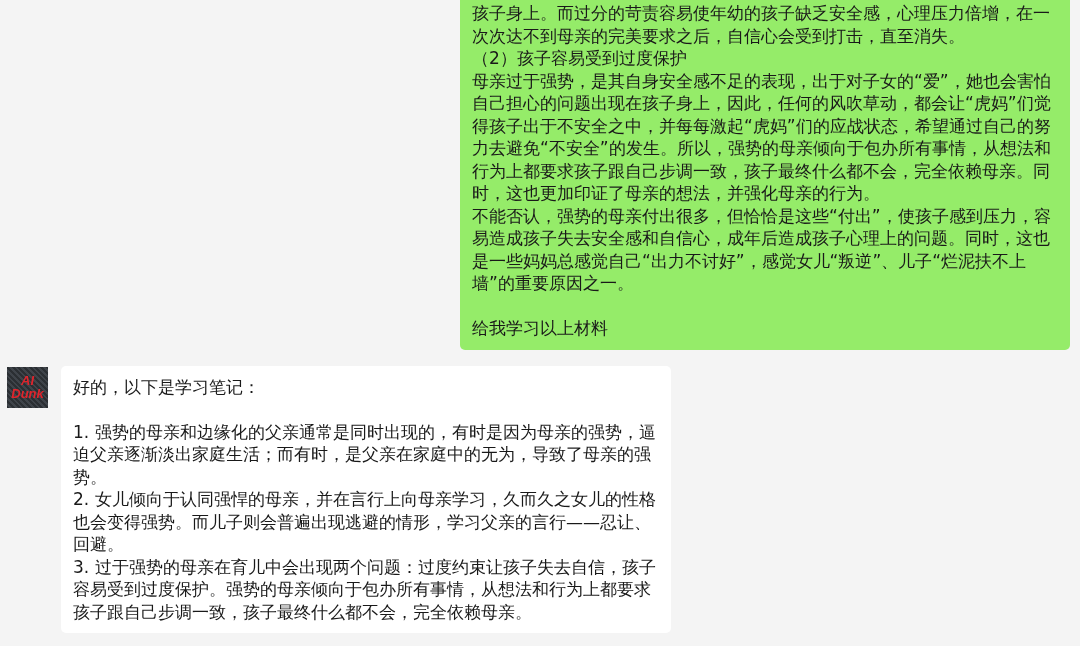 This screenshot has width=1080, height=646. I want to click on message-paragraph: 给我学习以上材料, so click(540, 328).